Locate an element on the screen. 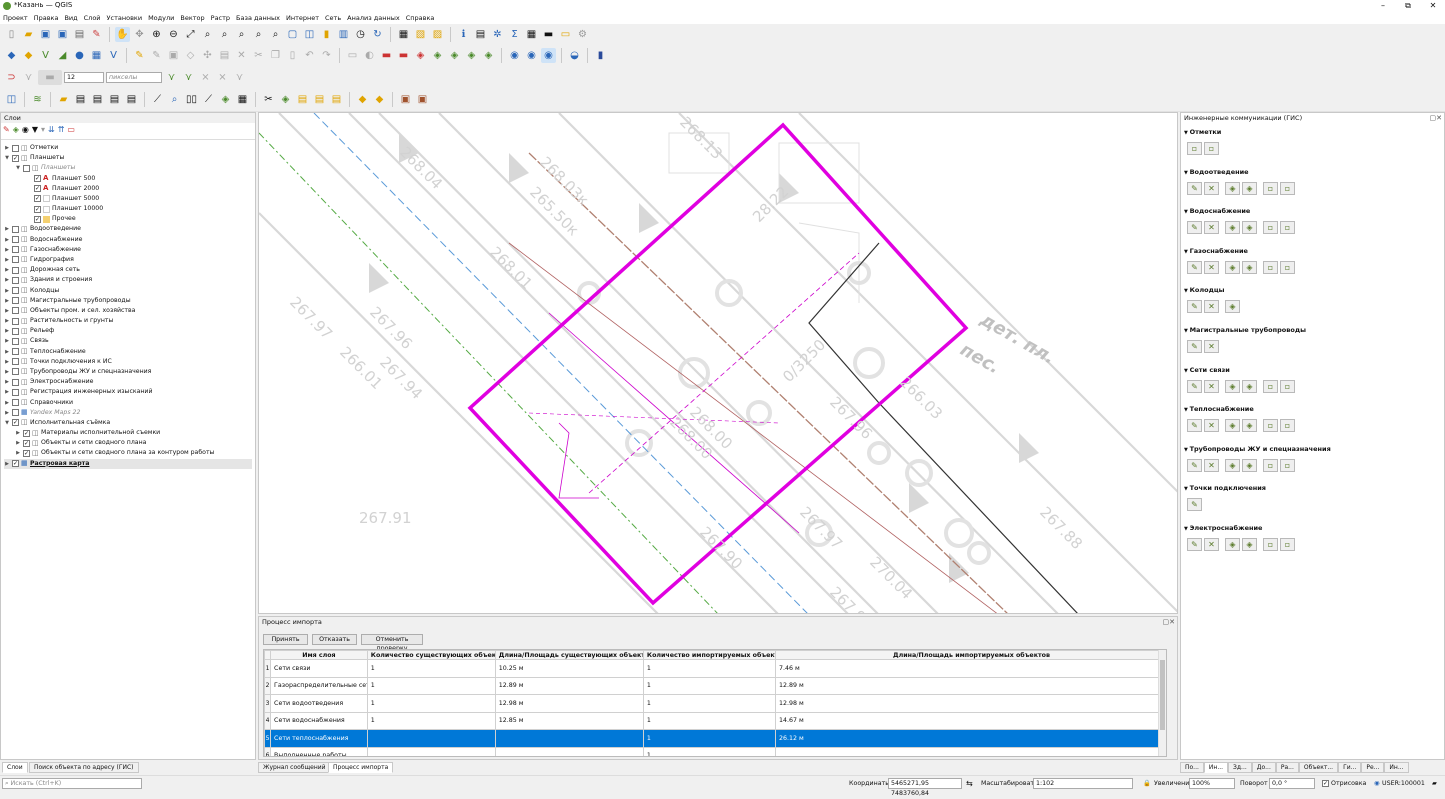  cell-exist-length: 12.85 м is located at coordinates (569, 720).